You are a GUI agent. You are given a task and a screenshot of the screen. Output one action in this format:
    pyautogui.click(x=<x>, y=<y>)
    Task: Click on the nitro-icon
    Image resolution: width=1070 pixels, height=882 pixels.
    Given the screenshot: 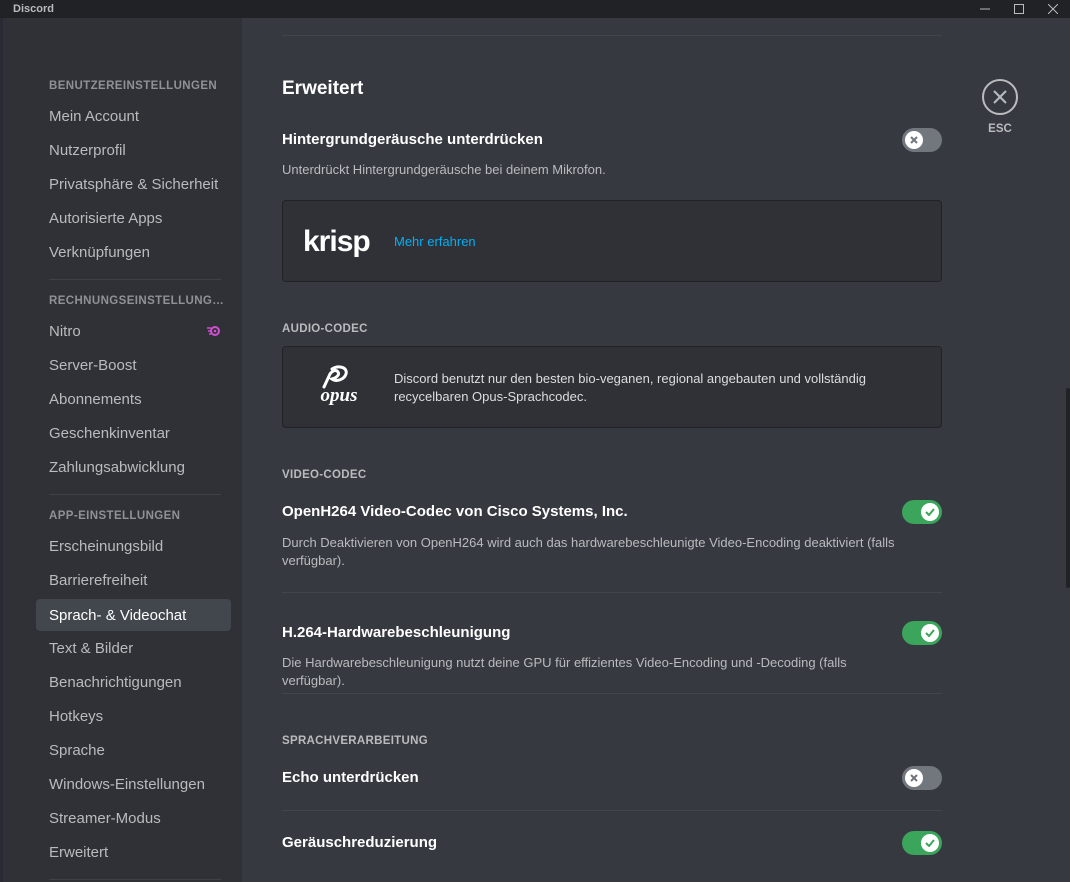 What is the action you would take?
    pyautogui.click(x=213, y=331)
    